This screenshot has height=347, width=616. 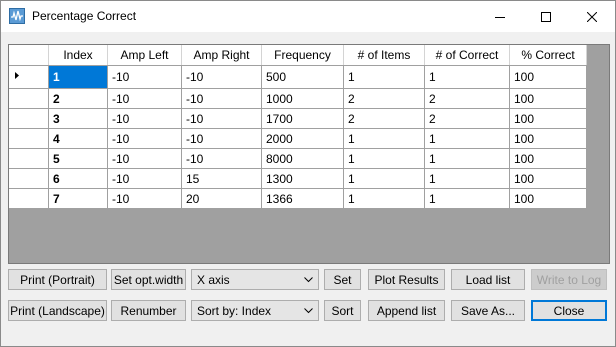 I want to click on table-row: 6 -10 15 1300 1 1 100, so click(x=298, y=178).